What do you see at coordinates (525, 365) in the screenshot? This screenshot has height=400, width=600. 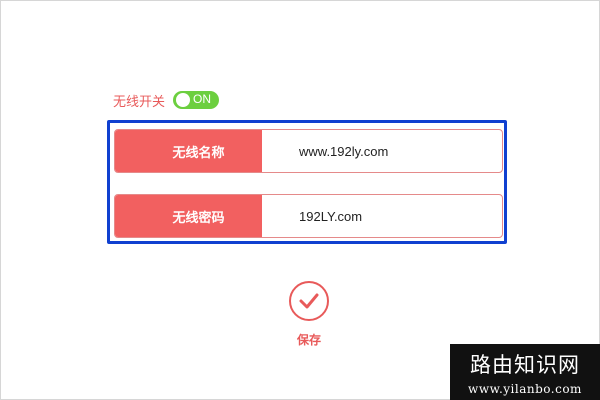 I see `watermark-title: 路由知识网` at bounding box center [525, 365].